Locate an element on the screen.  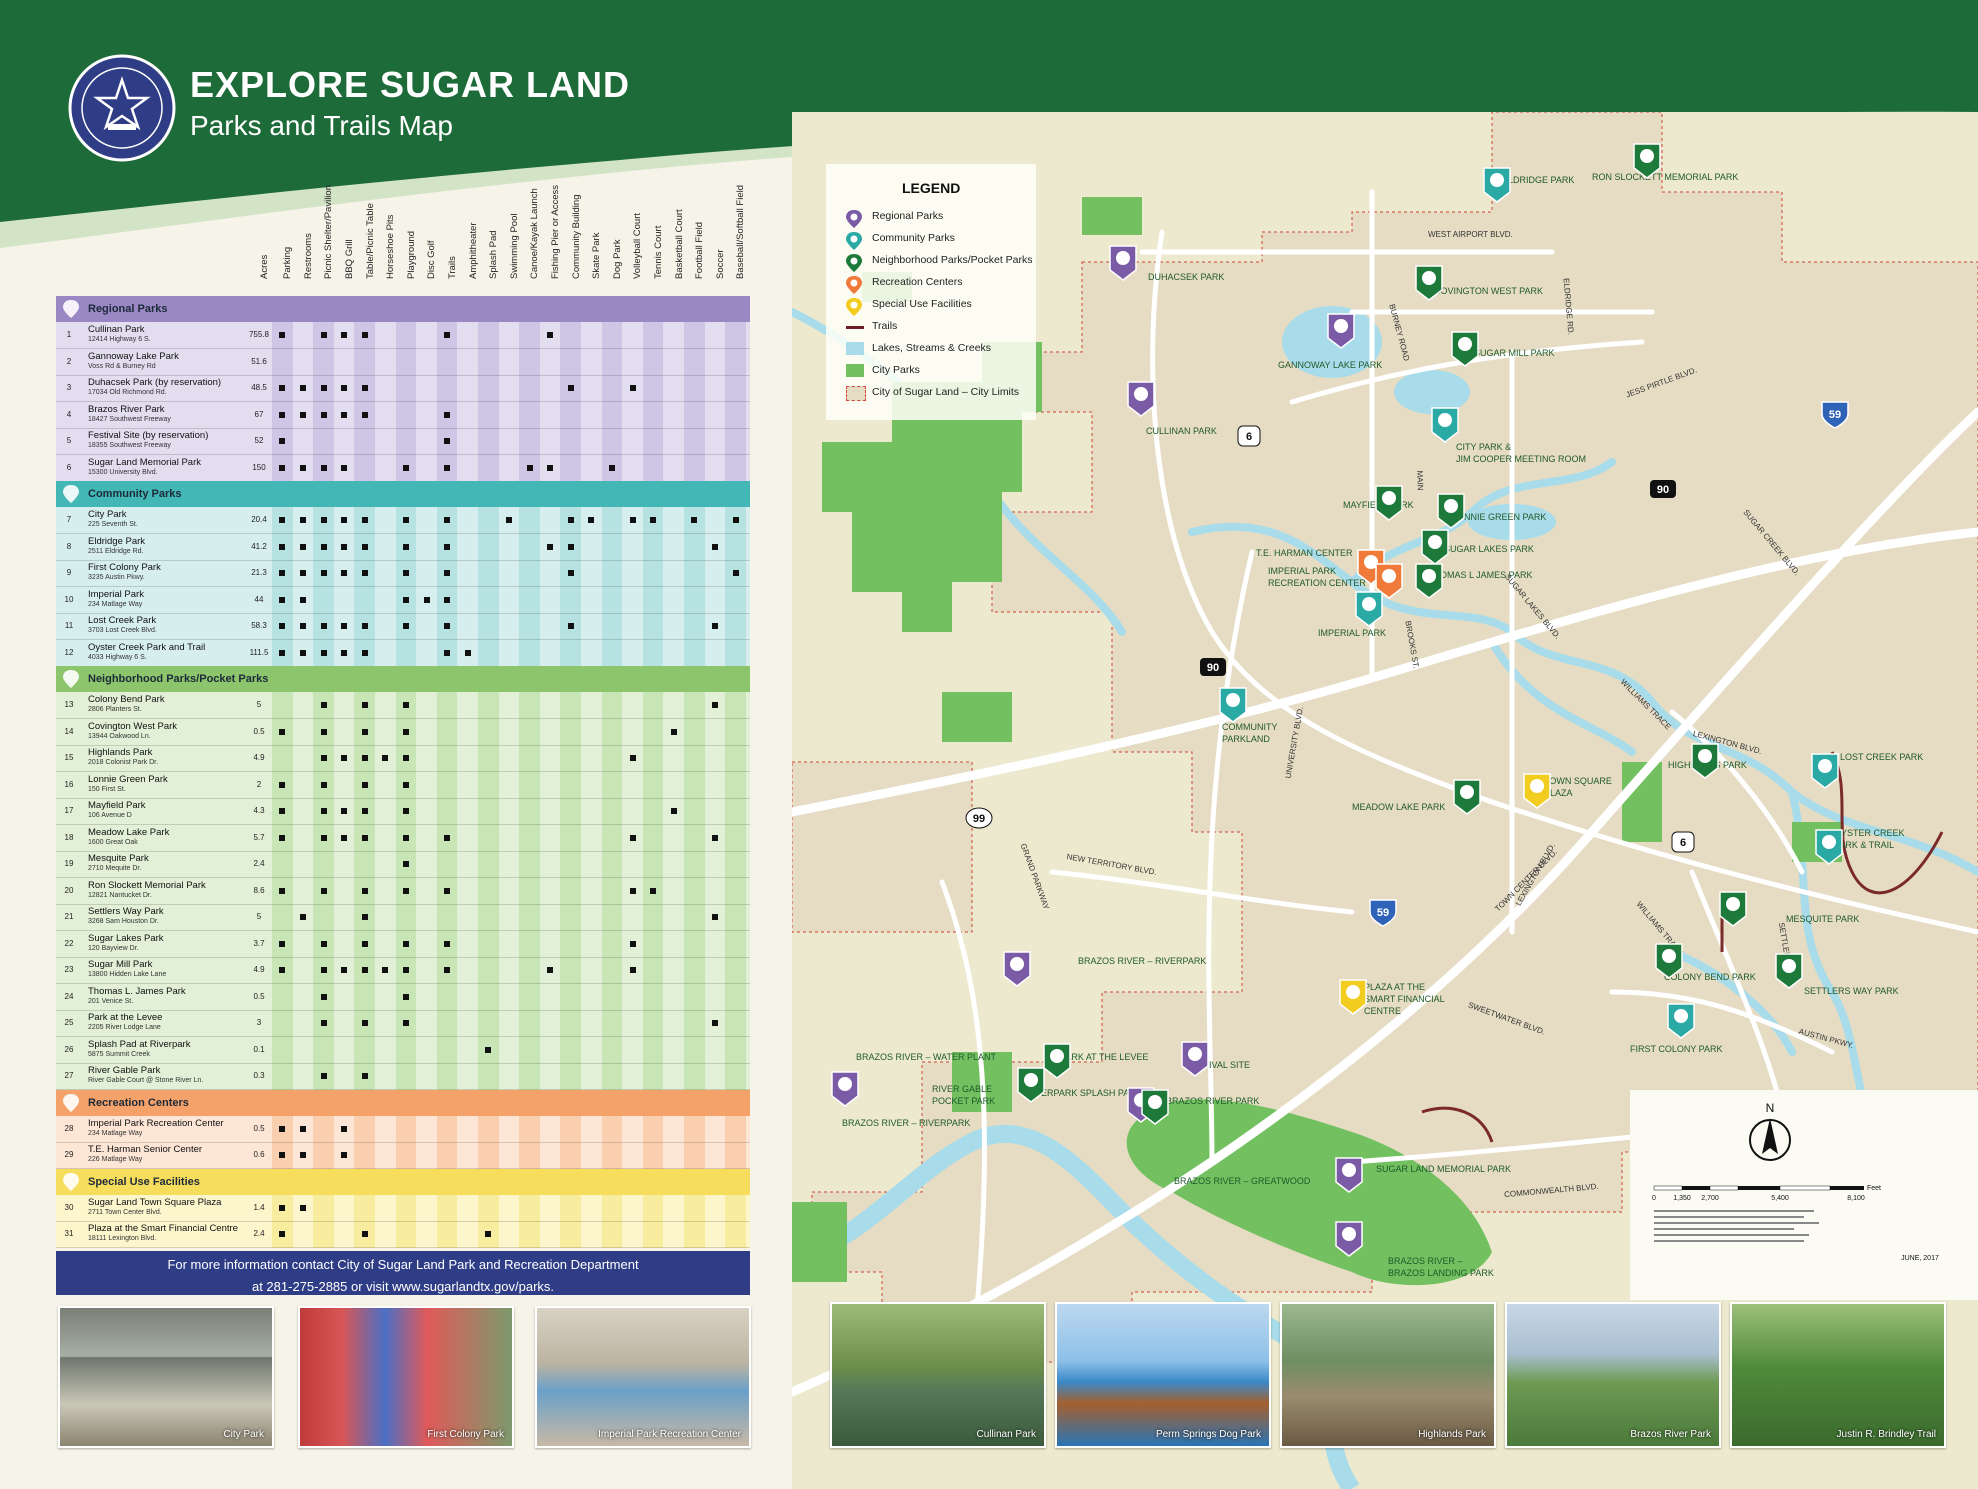
park-address: 150 First St. is located at coordinates (107, 789).